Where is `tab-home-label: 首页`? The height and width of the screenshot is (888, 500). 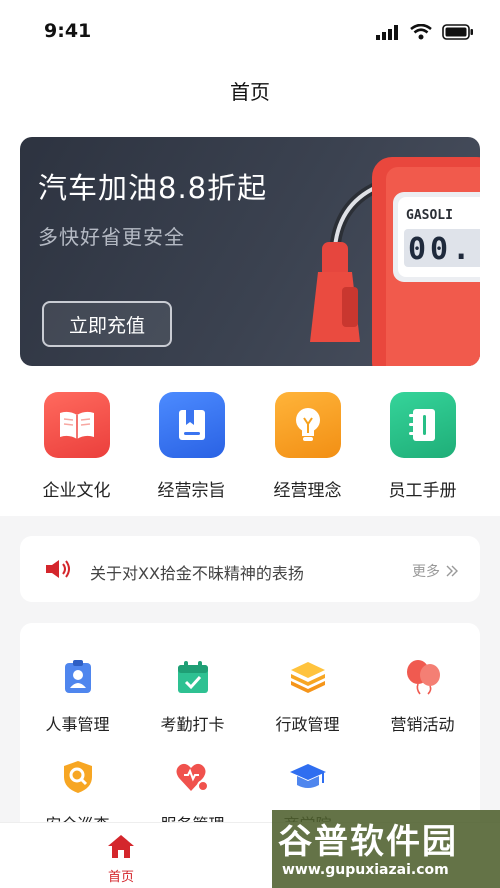
tab-home-label: 首页 is located at coordinates (120, 877).